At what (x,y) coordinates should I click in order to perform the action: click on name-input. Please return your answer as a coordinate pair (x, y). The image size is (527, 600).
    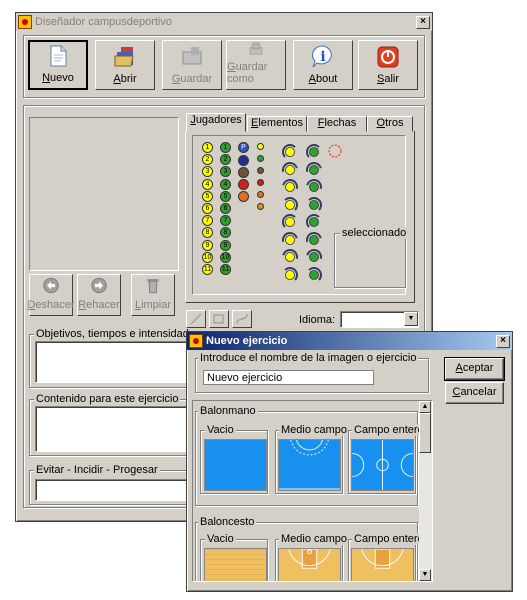
    Looking at the image, I should click on (288, 377).